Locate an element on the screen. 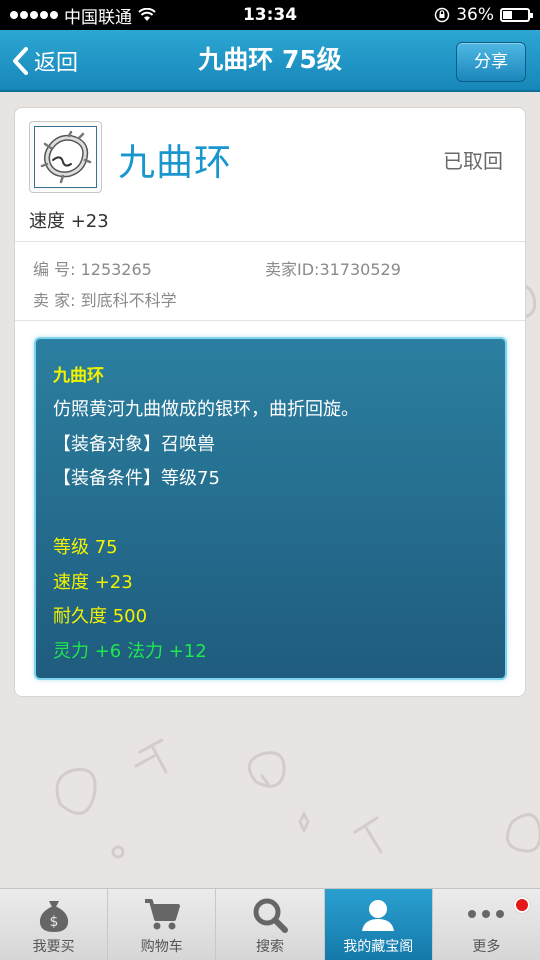  tab-buy: $ 我要买 is located at coordinates (54, 924).